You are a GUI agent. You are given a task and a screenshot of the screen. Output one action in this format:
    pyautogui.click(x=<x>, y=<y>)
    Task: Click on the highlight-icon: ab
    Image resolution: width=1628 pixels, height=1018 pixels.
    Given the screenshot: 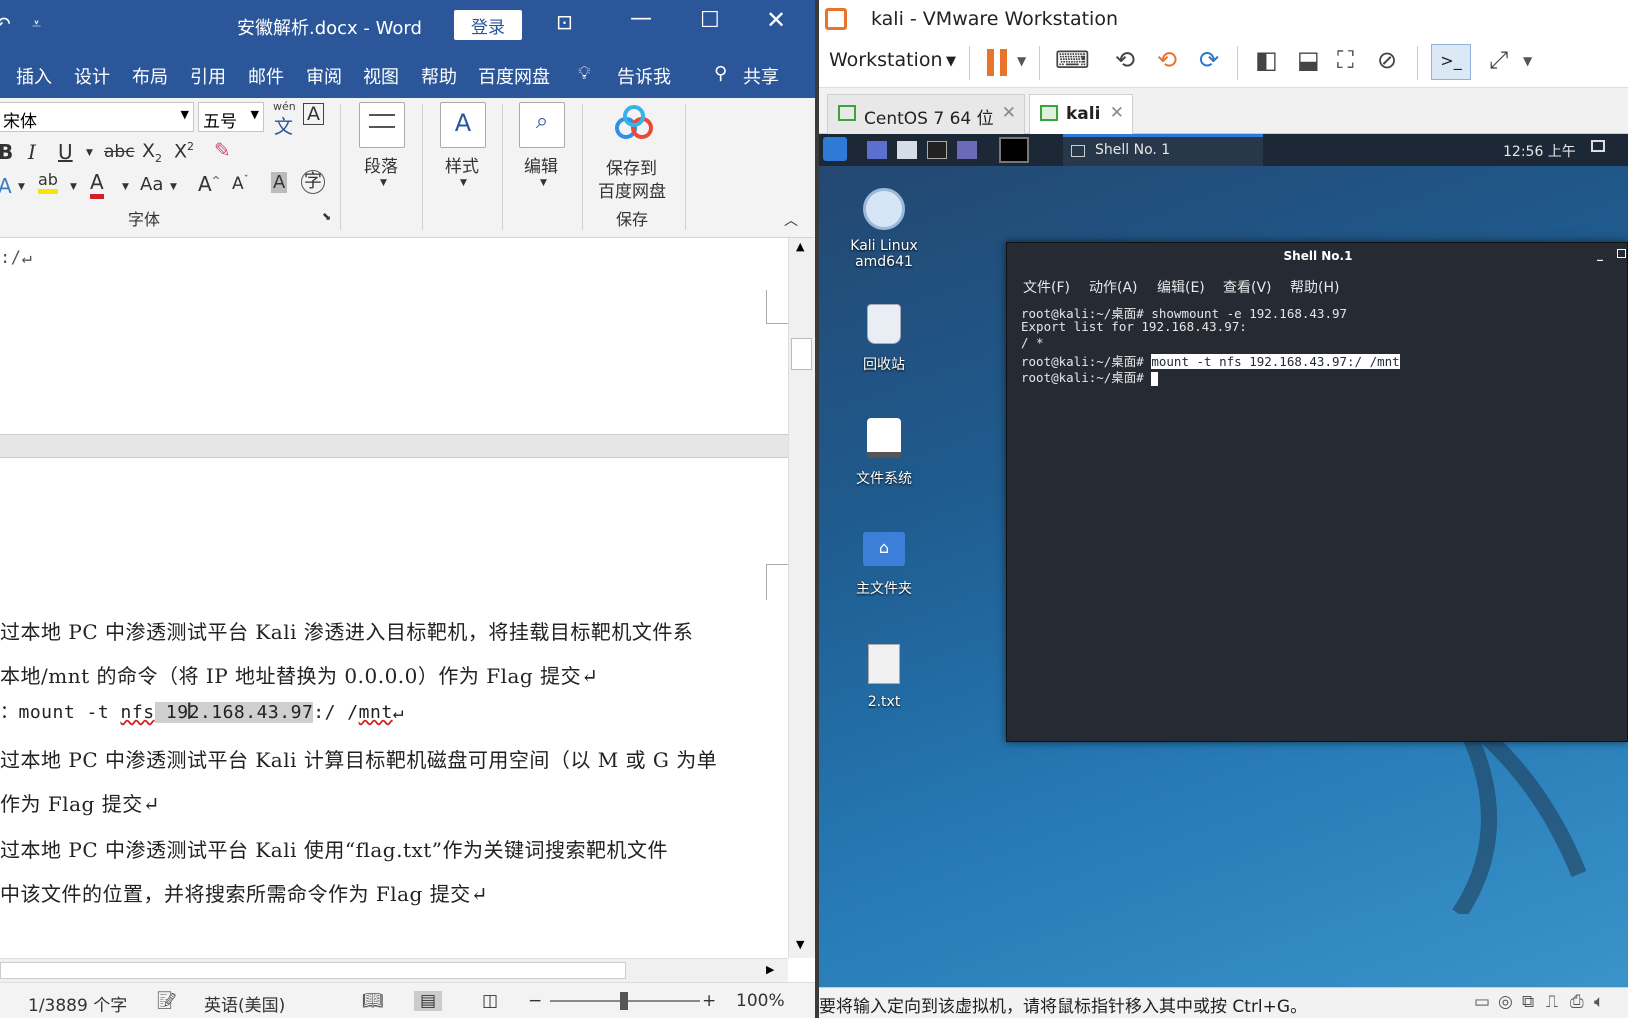 What is the action you would take?
    pyautogui.click(x=48, y=182)
    